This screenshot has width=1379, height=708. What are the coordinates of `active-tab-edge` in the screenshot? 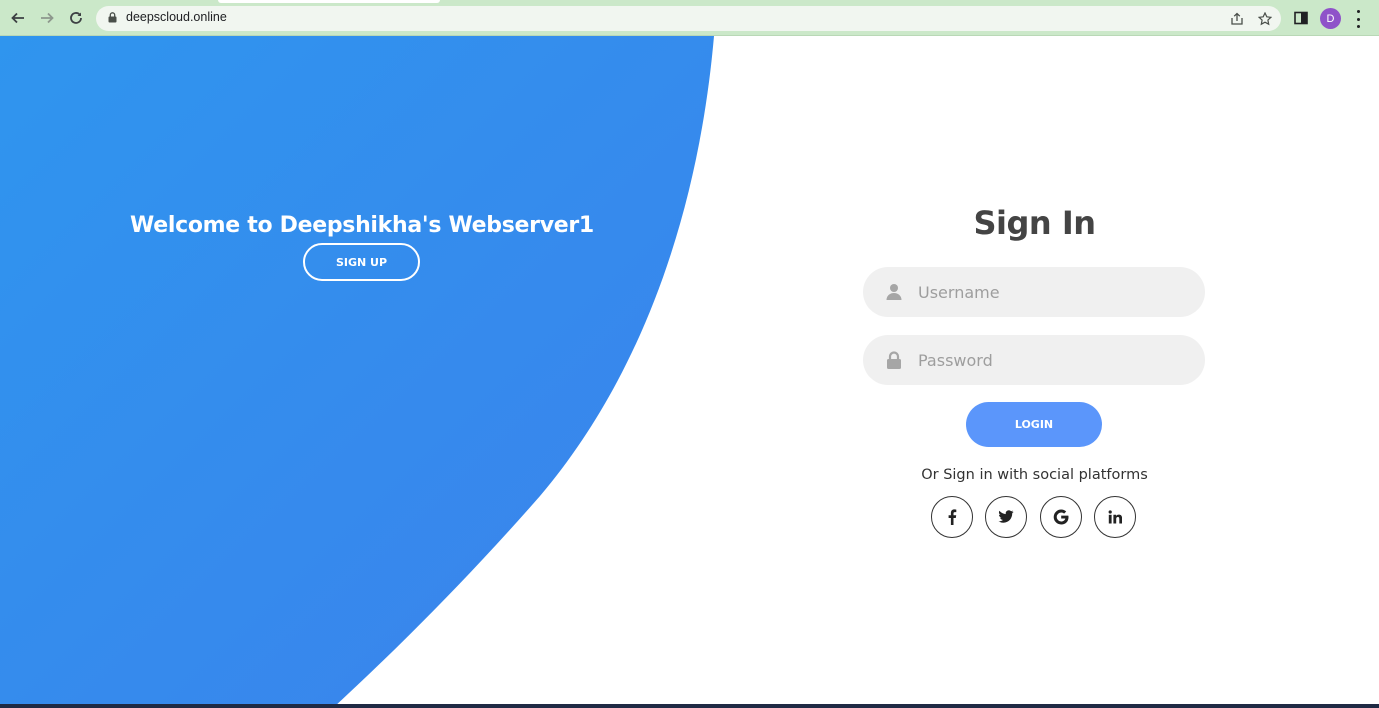 It's located at (329, 1).